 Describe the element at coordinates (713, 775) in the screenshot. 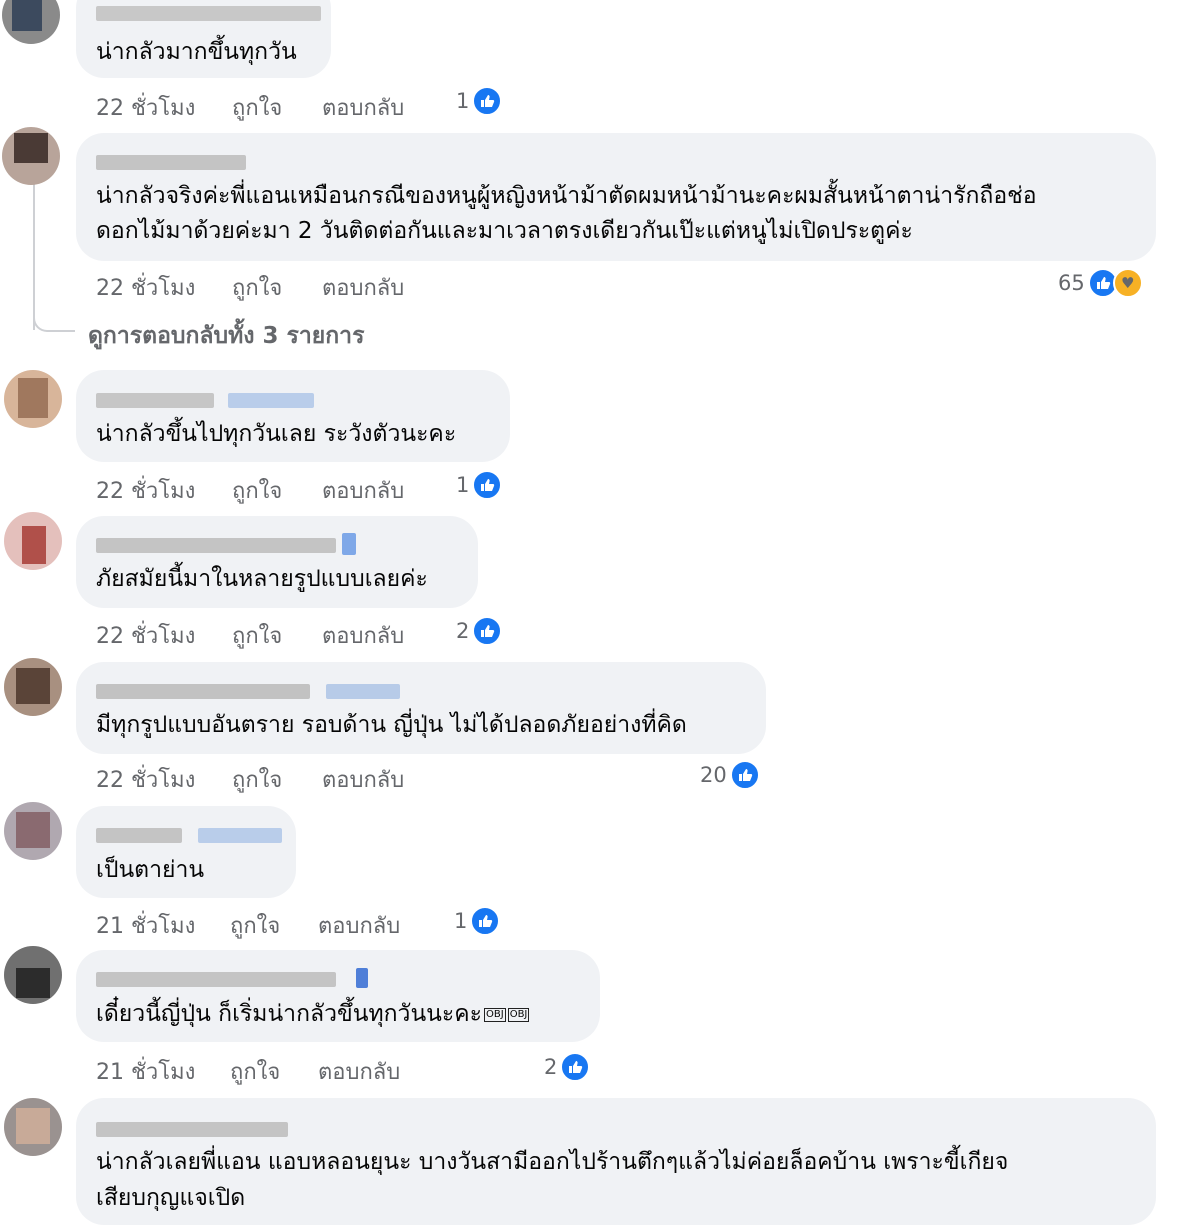

I see `reaction-number: 20` at that location.